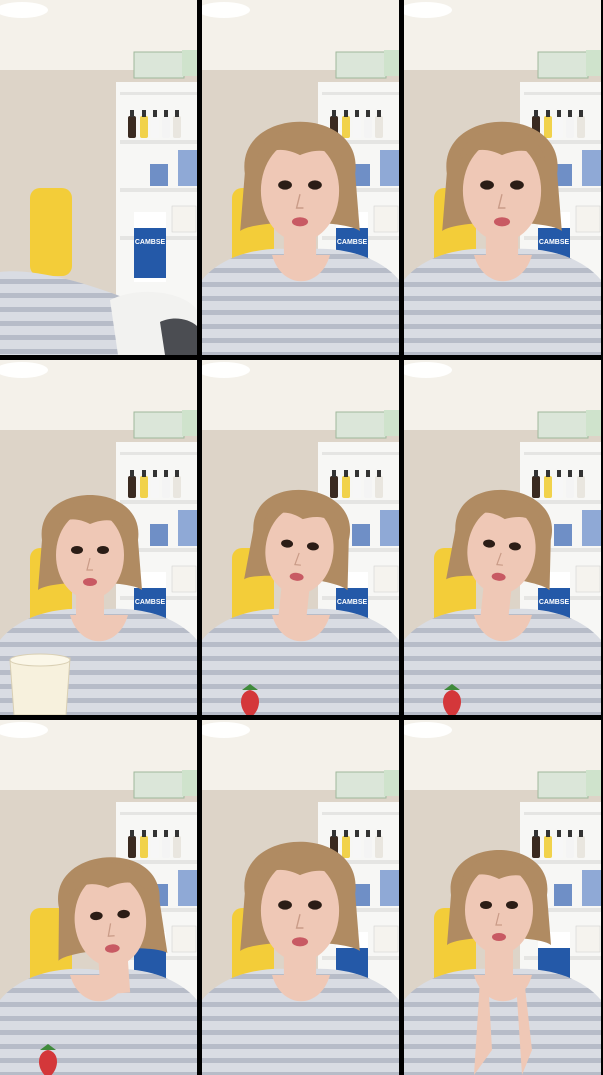 This screenshot has height=1075, width=603. I want to click on frame-1-image: CAMBSE, so click(98, 177).